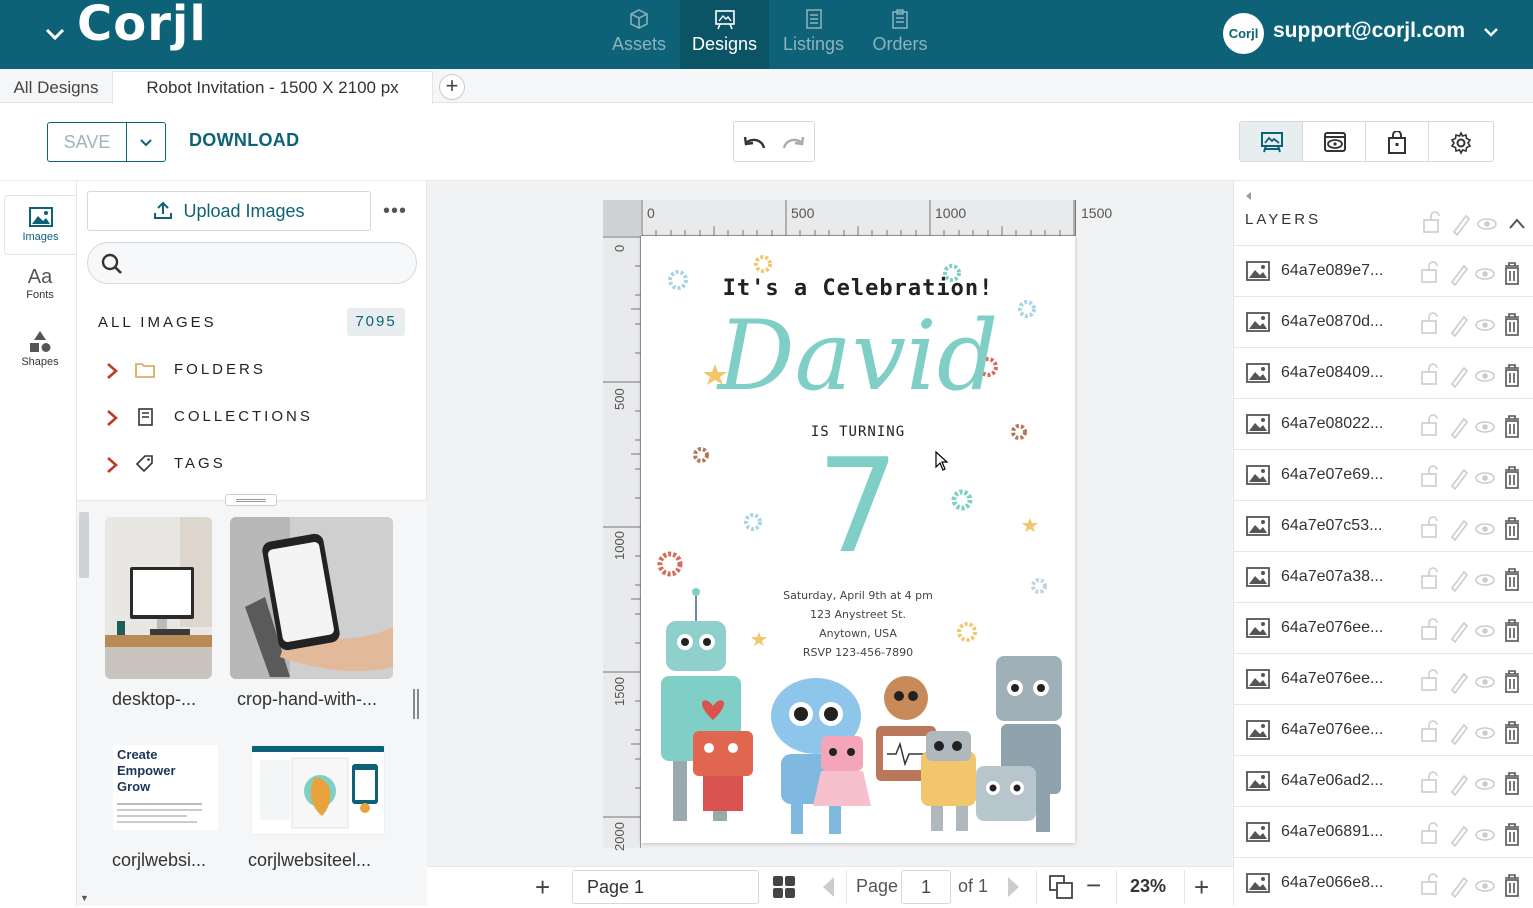  What do you see at coordinates (619, 836) in the screenshot?
I see `ruler-label: 2000` at bounding box center [619, 836].